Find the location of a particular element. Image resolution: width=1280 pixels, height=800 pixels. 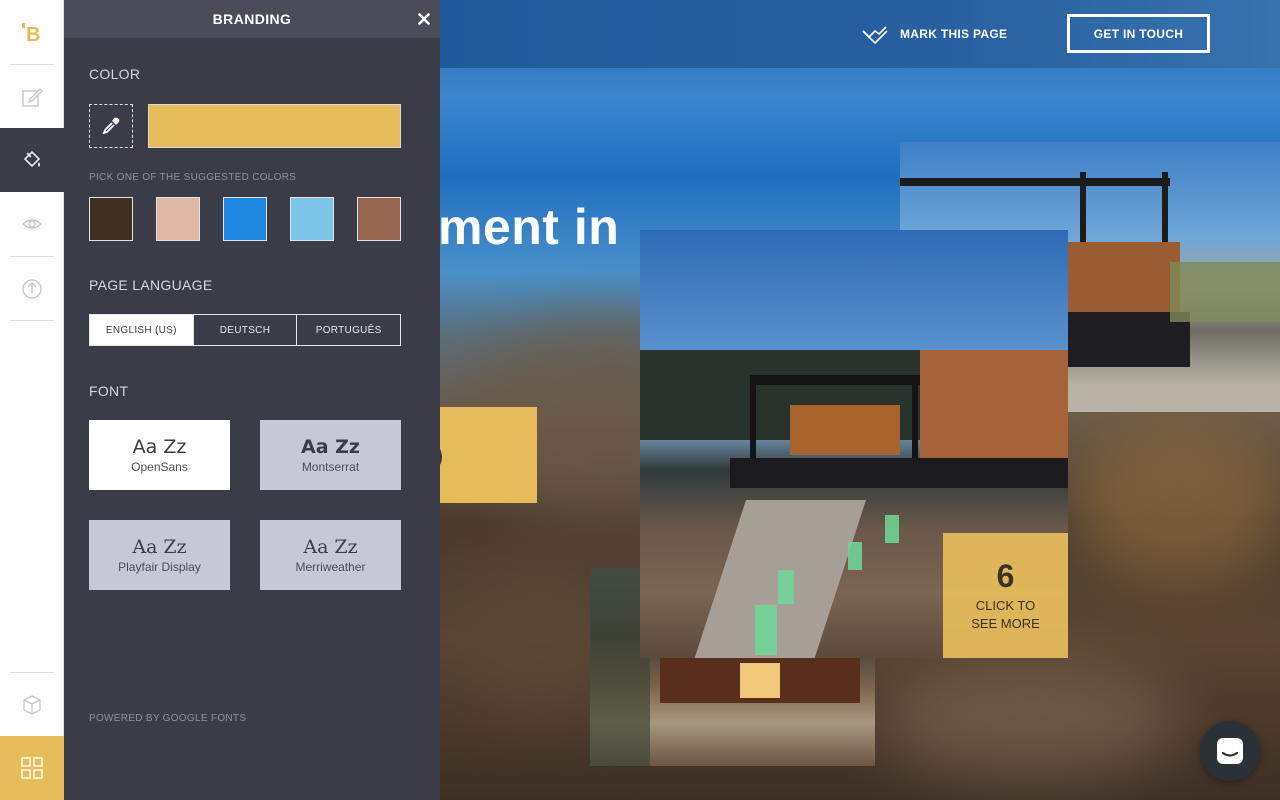

font-option-montserrat: Aa Zz Montserrat is located at coordinates (330, 455).